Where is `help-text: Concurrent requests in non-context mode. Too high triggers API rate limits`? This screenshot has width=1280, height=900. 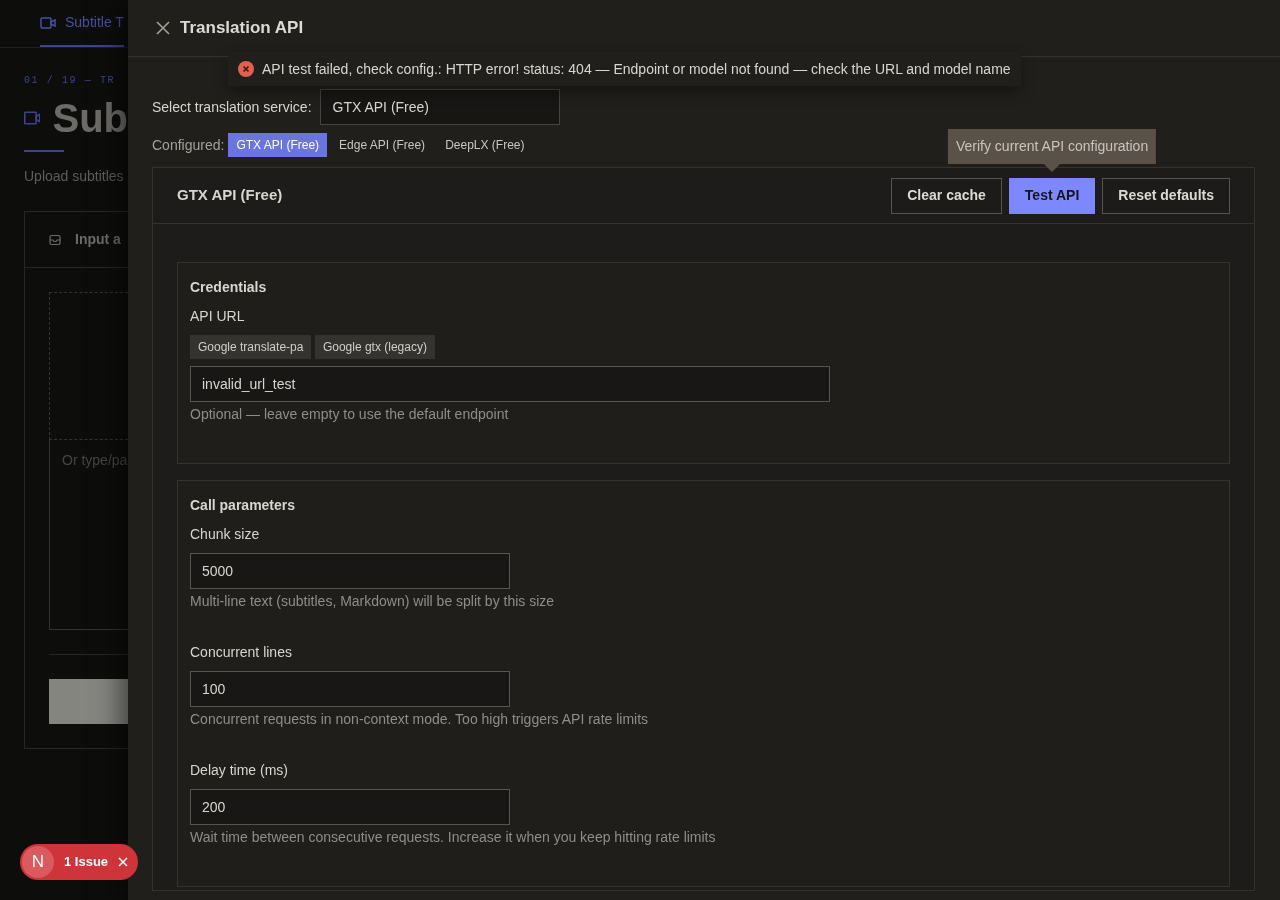 help-text: Concurrent requests in non-context mode. Too high triggers API rate limits is located at coordinates (420, 719).